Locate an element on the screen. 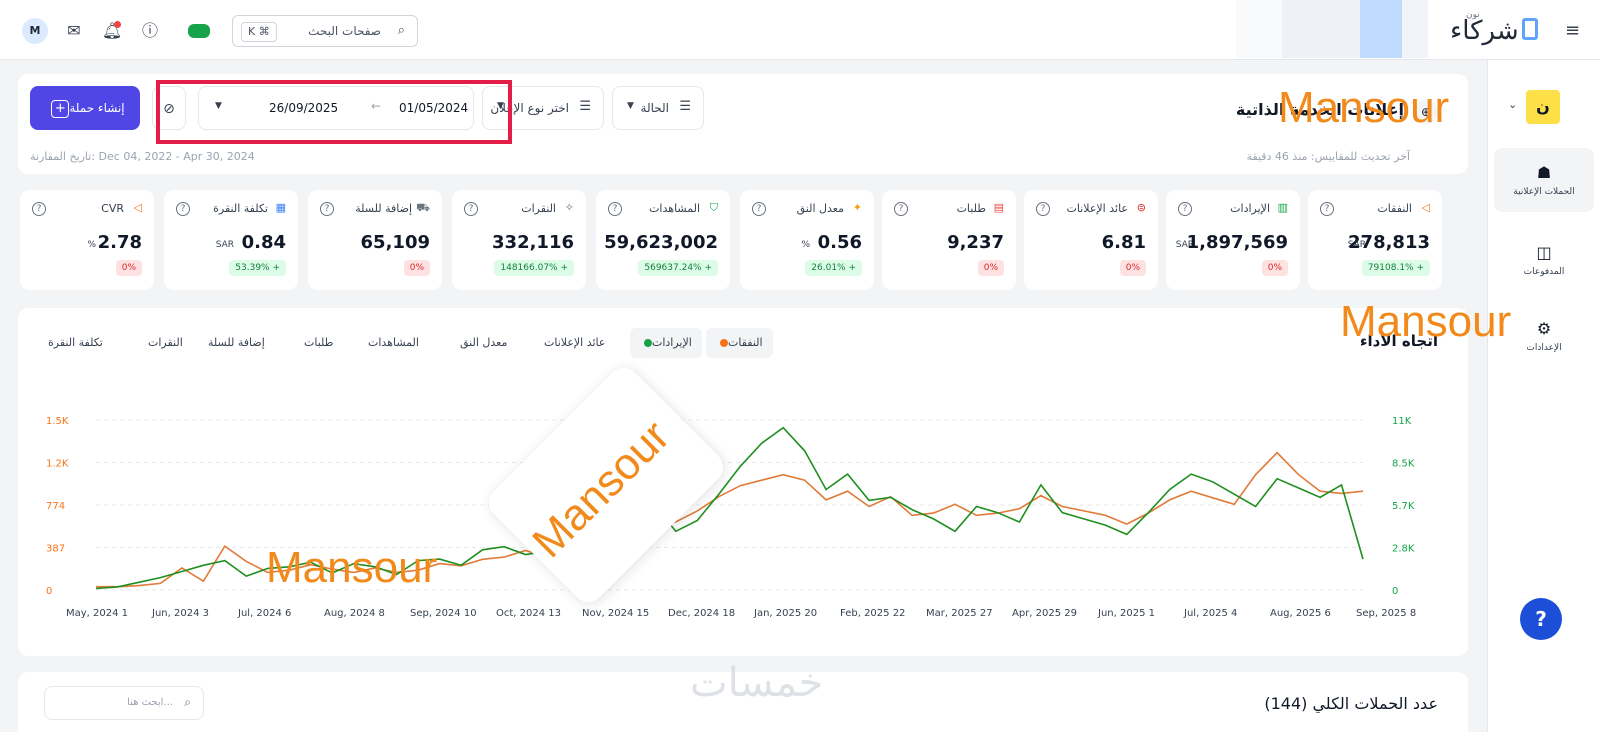  tab-label: النفقات is located at coordinates (745, 342).